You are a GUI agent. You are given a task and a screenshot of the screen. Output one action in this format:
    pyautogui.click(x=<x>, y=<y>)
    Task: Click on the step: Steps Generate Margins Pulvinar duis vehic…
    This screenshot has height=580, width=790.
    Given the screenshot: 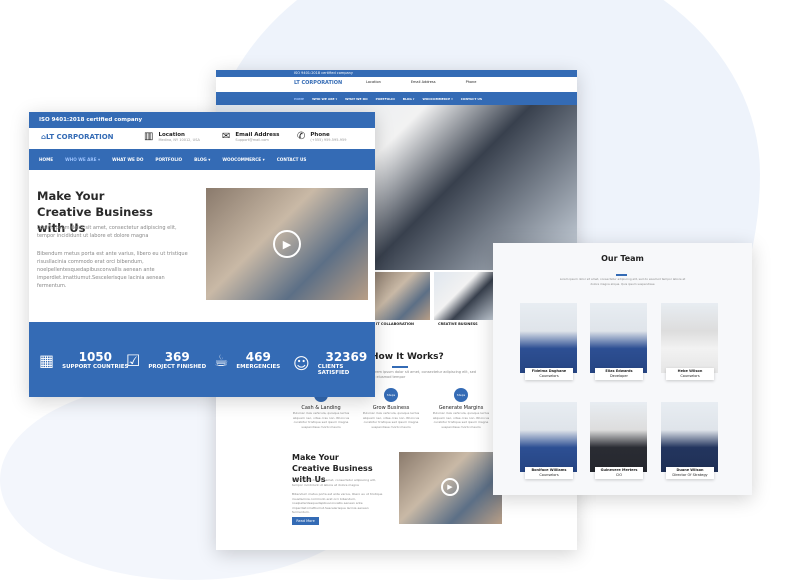 What is the action you would take?
    pyautogui.click(x=461, y=408)
    